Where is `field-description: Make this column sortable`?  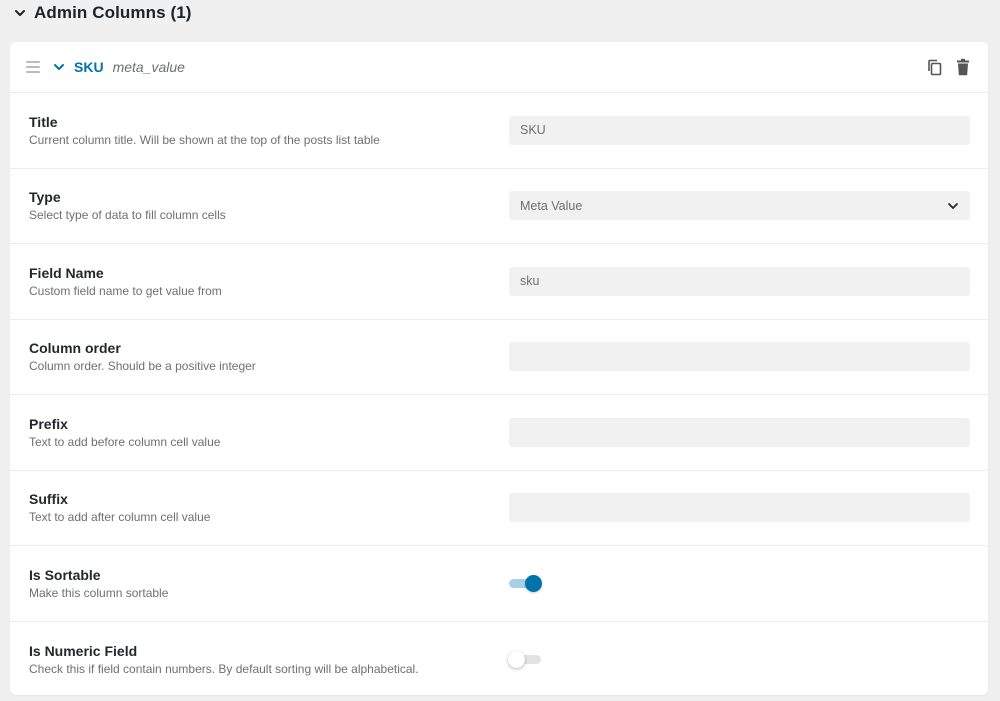
field-description: Make this column sortable is located at coordinates (99, 592).